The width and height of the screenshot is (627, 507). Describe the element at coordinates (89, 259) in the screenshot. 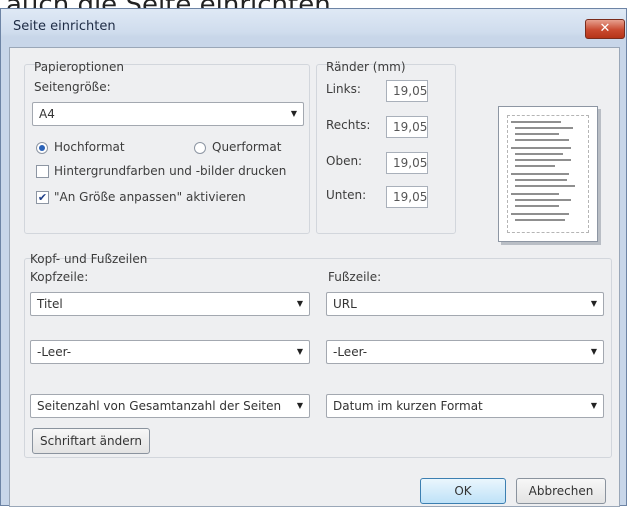

I see `header-footer-group-label: Kopf- und Fußzeilen` at that location.